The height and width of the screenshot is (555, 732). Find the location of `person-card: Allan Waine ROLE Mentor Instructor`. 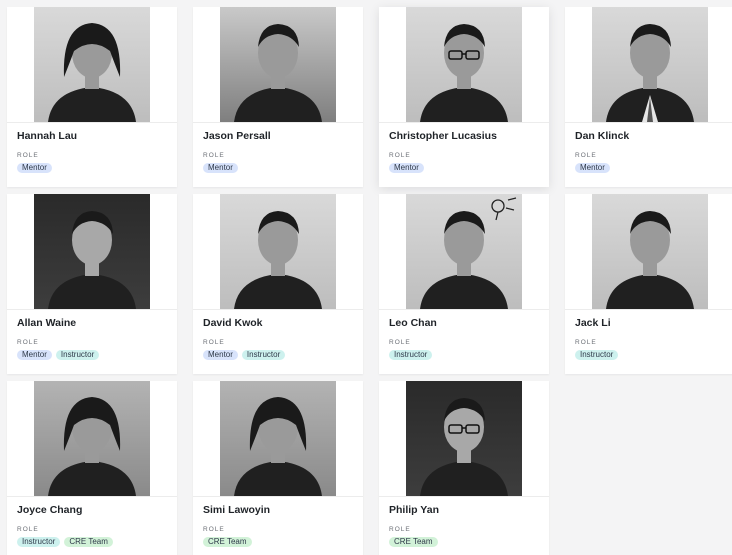

person-card: Allan Waine ROLE Mentor Instructor is located at coordinates (92, 284).